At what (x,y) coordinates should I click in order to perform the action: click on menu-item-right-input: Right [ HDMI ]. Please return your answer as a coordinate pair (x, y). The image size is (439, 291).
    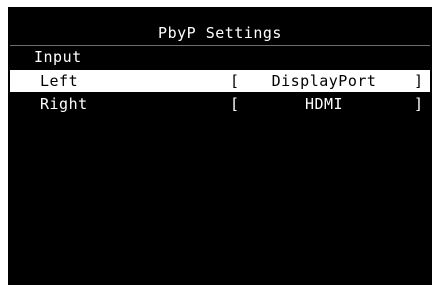
    Looking at the image, I should click on (220, 104).